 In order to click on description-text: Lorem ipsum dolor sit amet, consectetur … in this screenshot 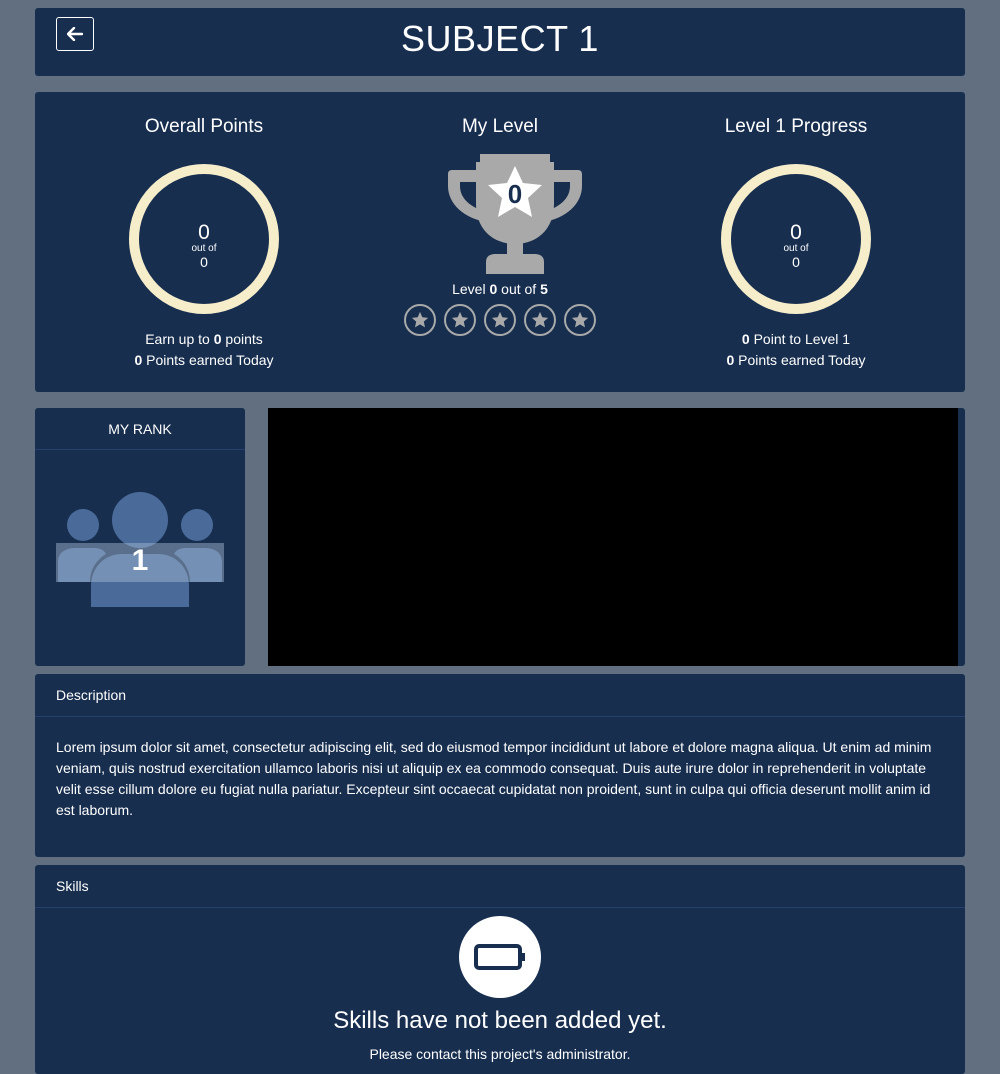, I will do `click(494, 778)`.